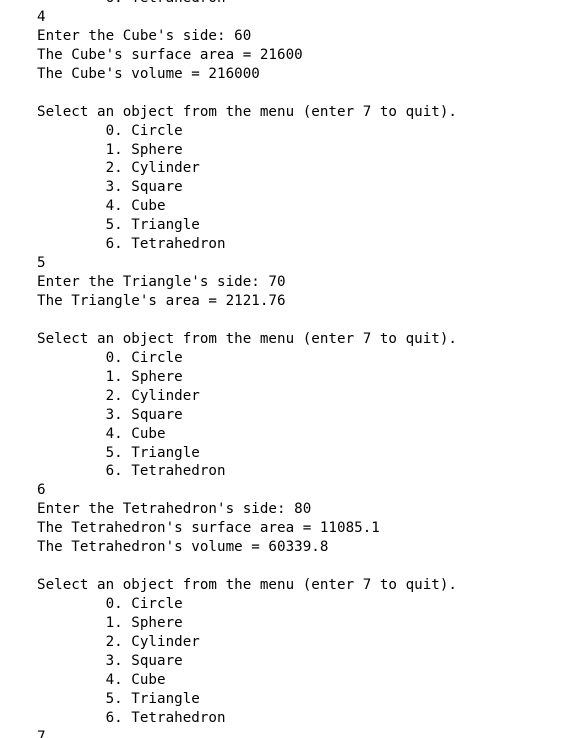  Describe the element at coordinates (41, 490) in the screenshot. I see `console-line-user-input: 6` at that location.